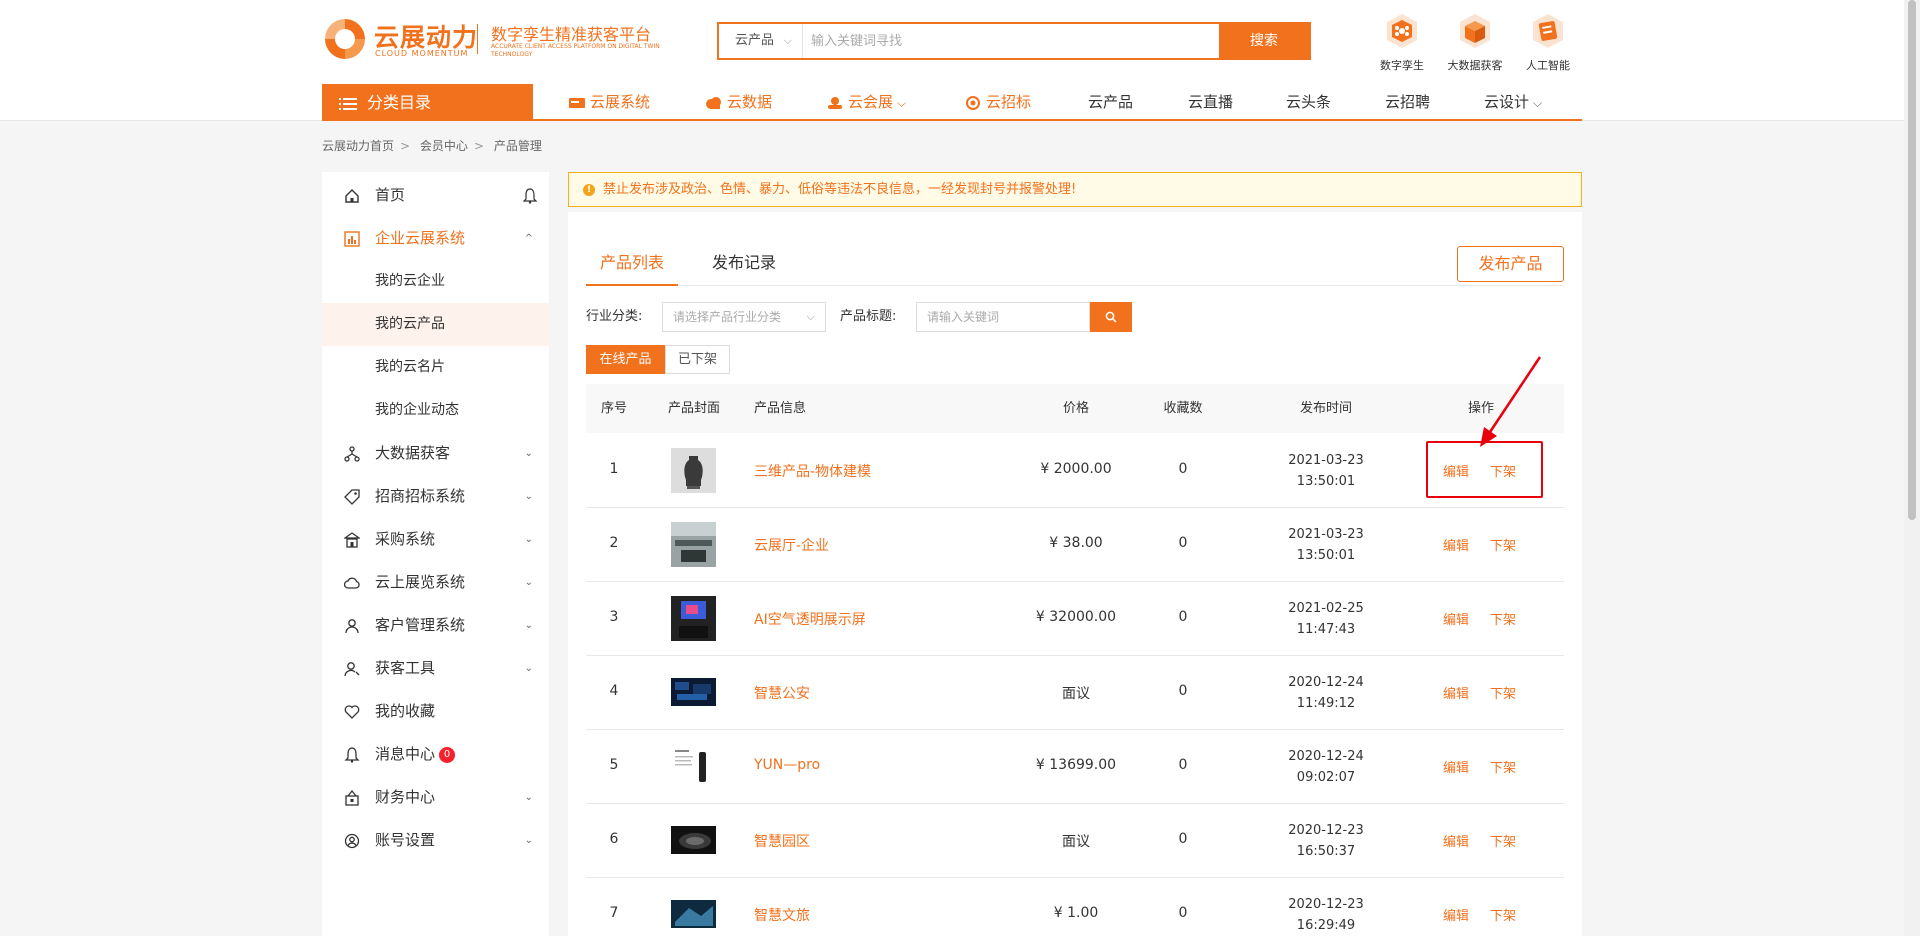 This screenshot has height=936, width=1920. What do you see at coordinates (1326, 841) in the screenshot?
I see `publish-time: 2020-12-23 16:50:37` at bounding box center [1326, 841].